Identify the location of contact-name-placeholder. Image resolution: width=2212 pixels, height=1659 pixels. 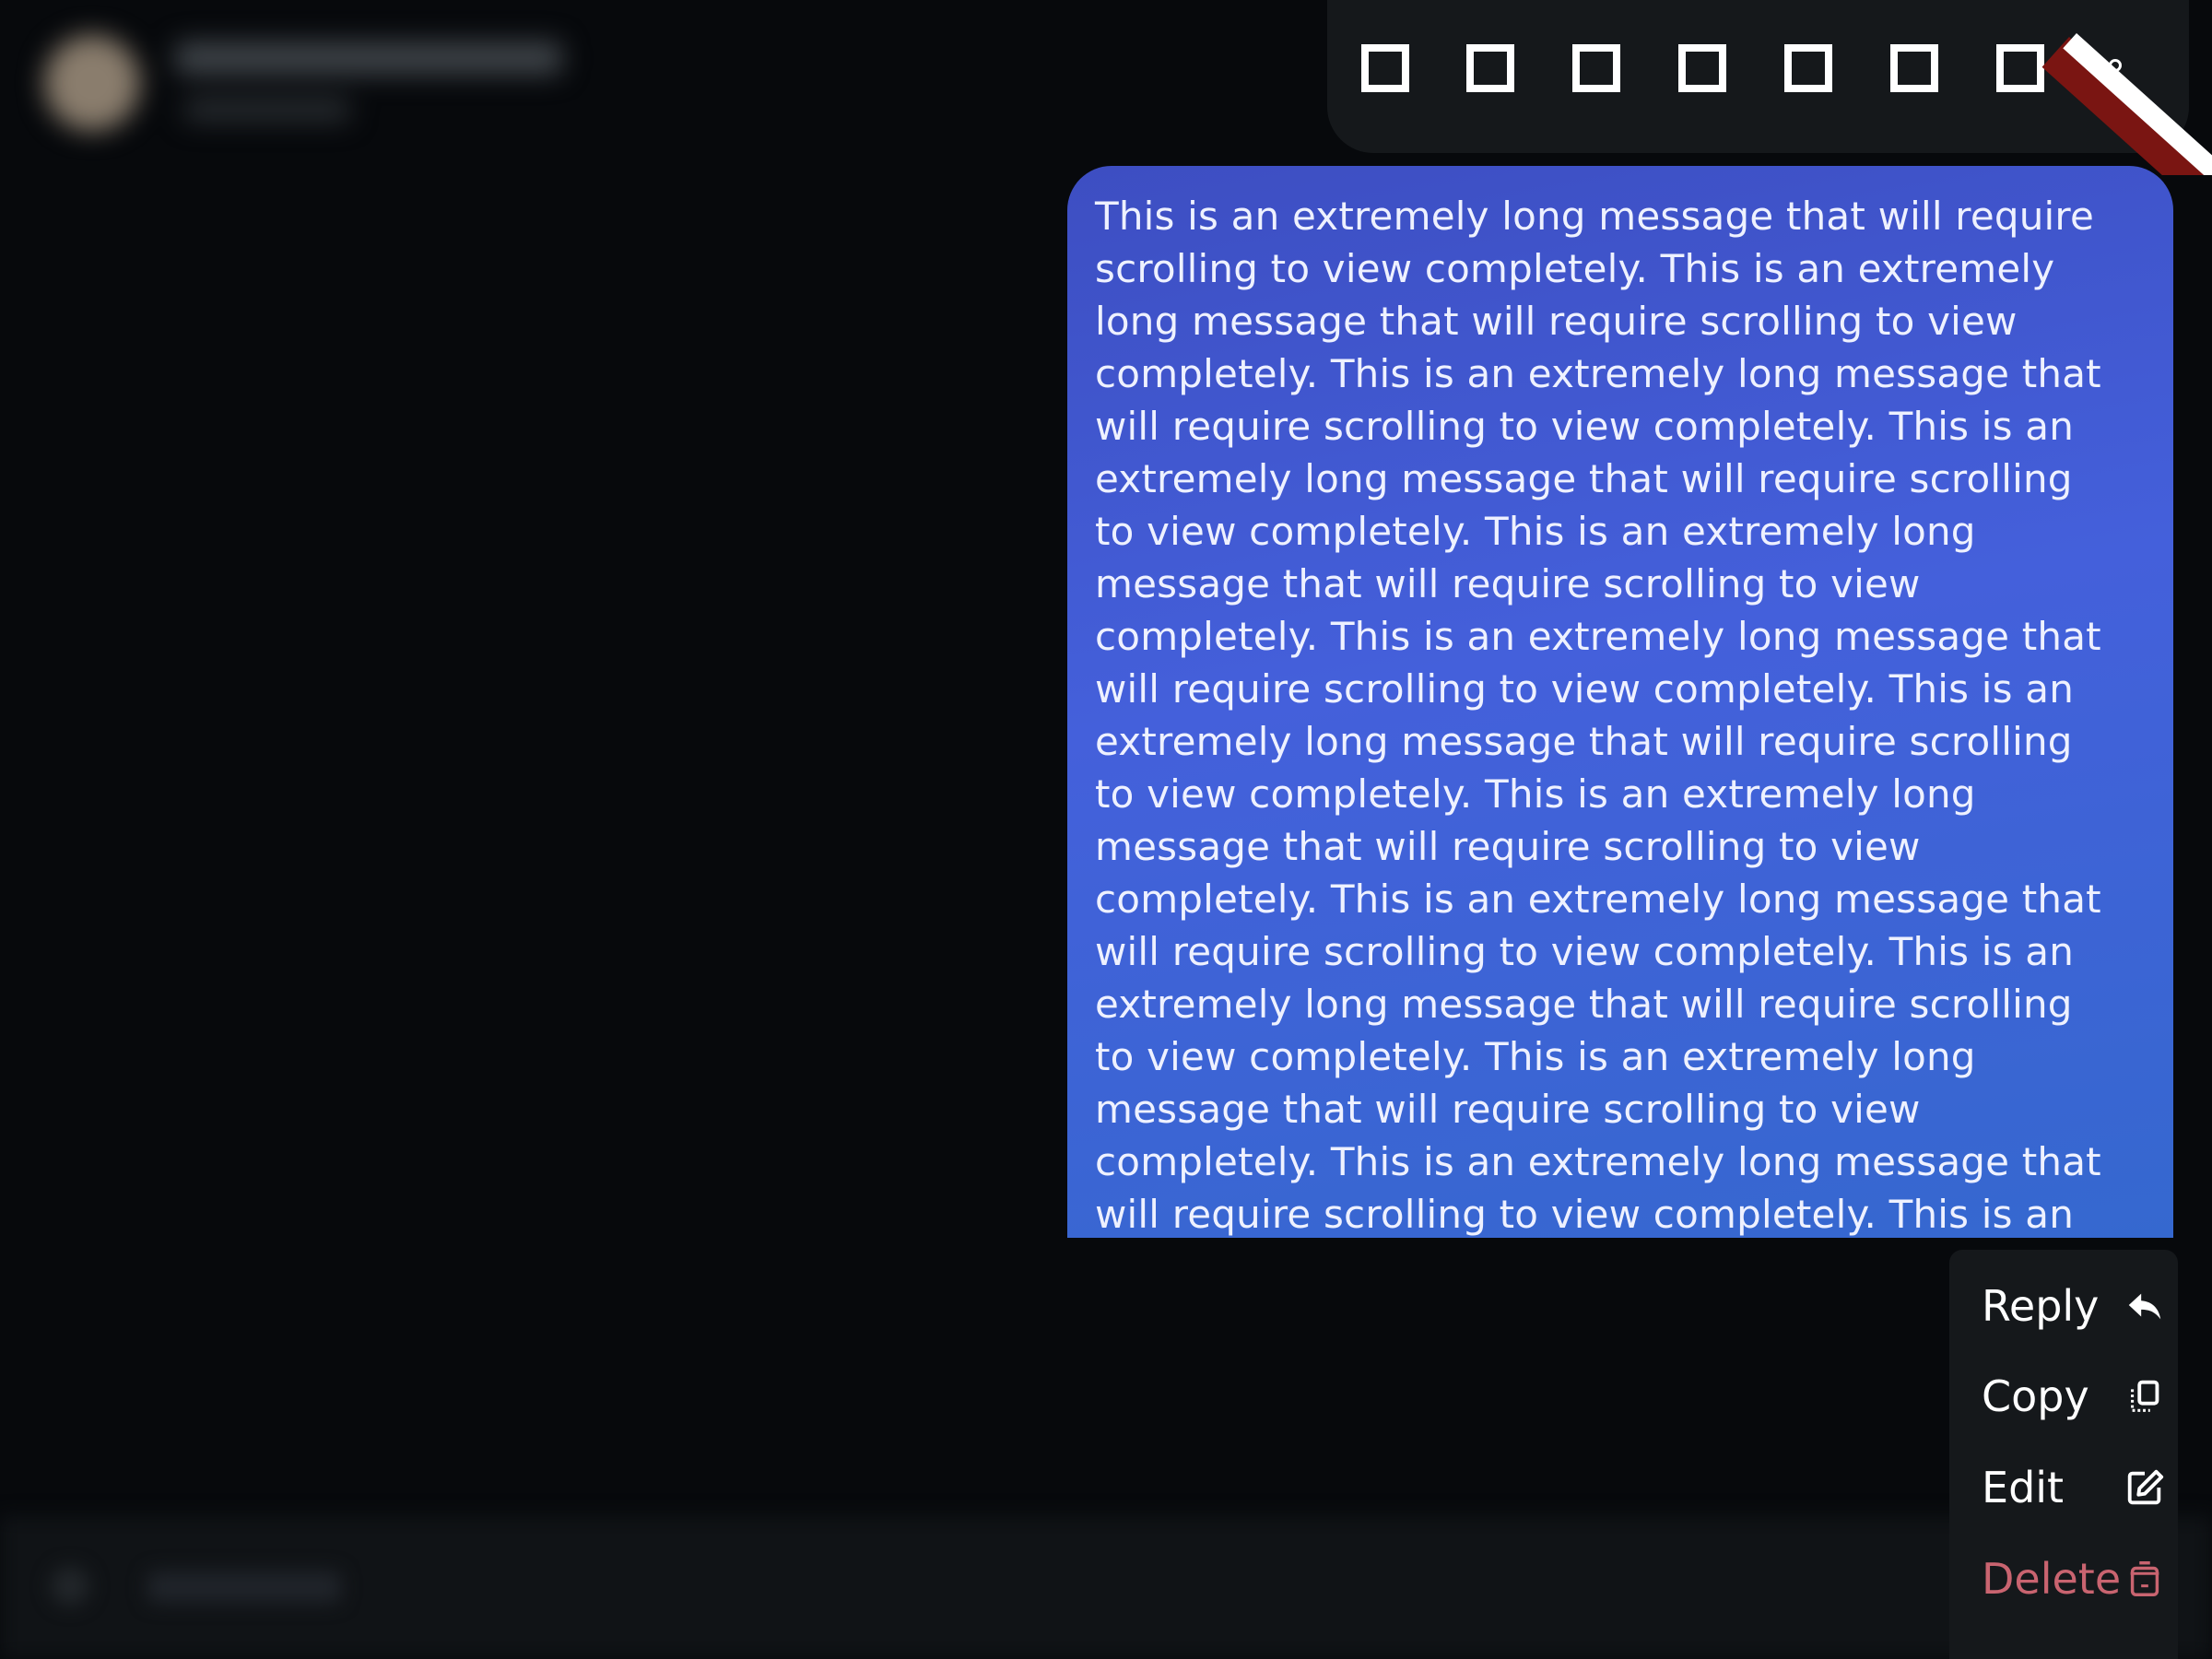
(368, 58).